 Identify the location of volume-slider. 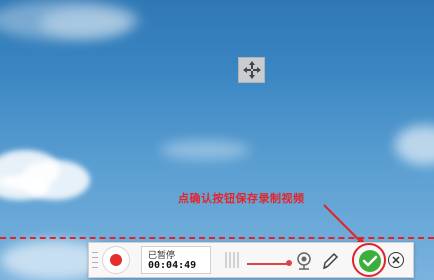
(267, 264).